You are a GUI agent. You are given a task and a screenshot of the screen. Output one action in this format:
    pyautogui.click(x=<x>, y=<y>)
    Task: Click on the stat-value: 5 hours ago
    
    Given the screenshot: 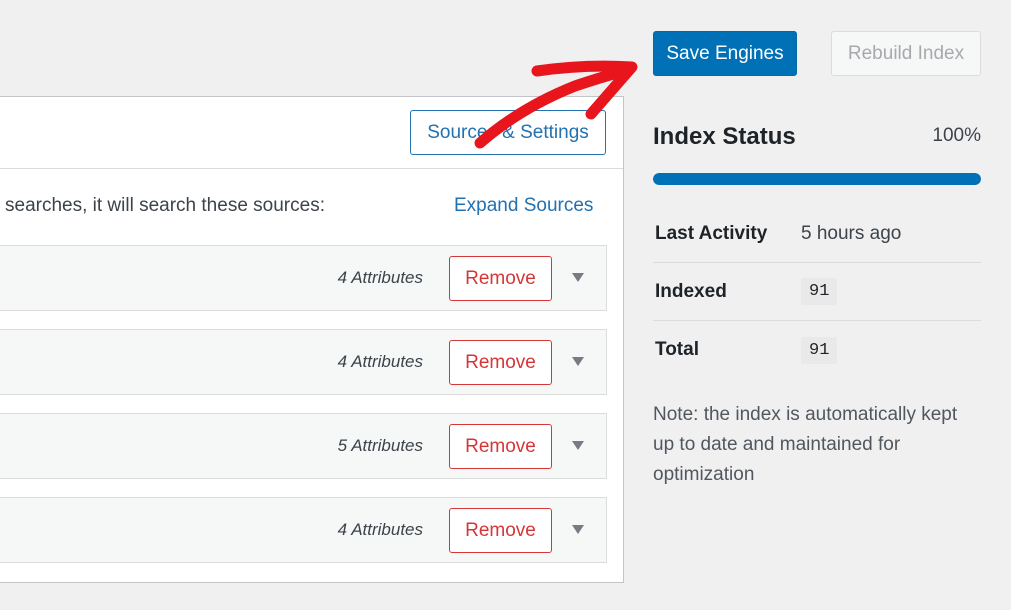 What is the action you would take?
    pyautogui.click(x=851, y=233)
    